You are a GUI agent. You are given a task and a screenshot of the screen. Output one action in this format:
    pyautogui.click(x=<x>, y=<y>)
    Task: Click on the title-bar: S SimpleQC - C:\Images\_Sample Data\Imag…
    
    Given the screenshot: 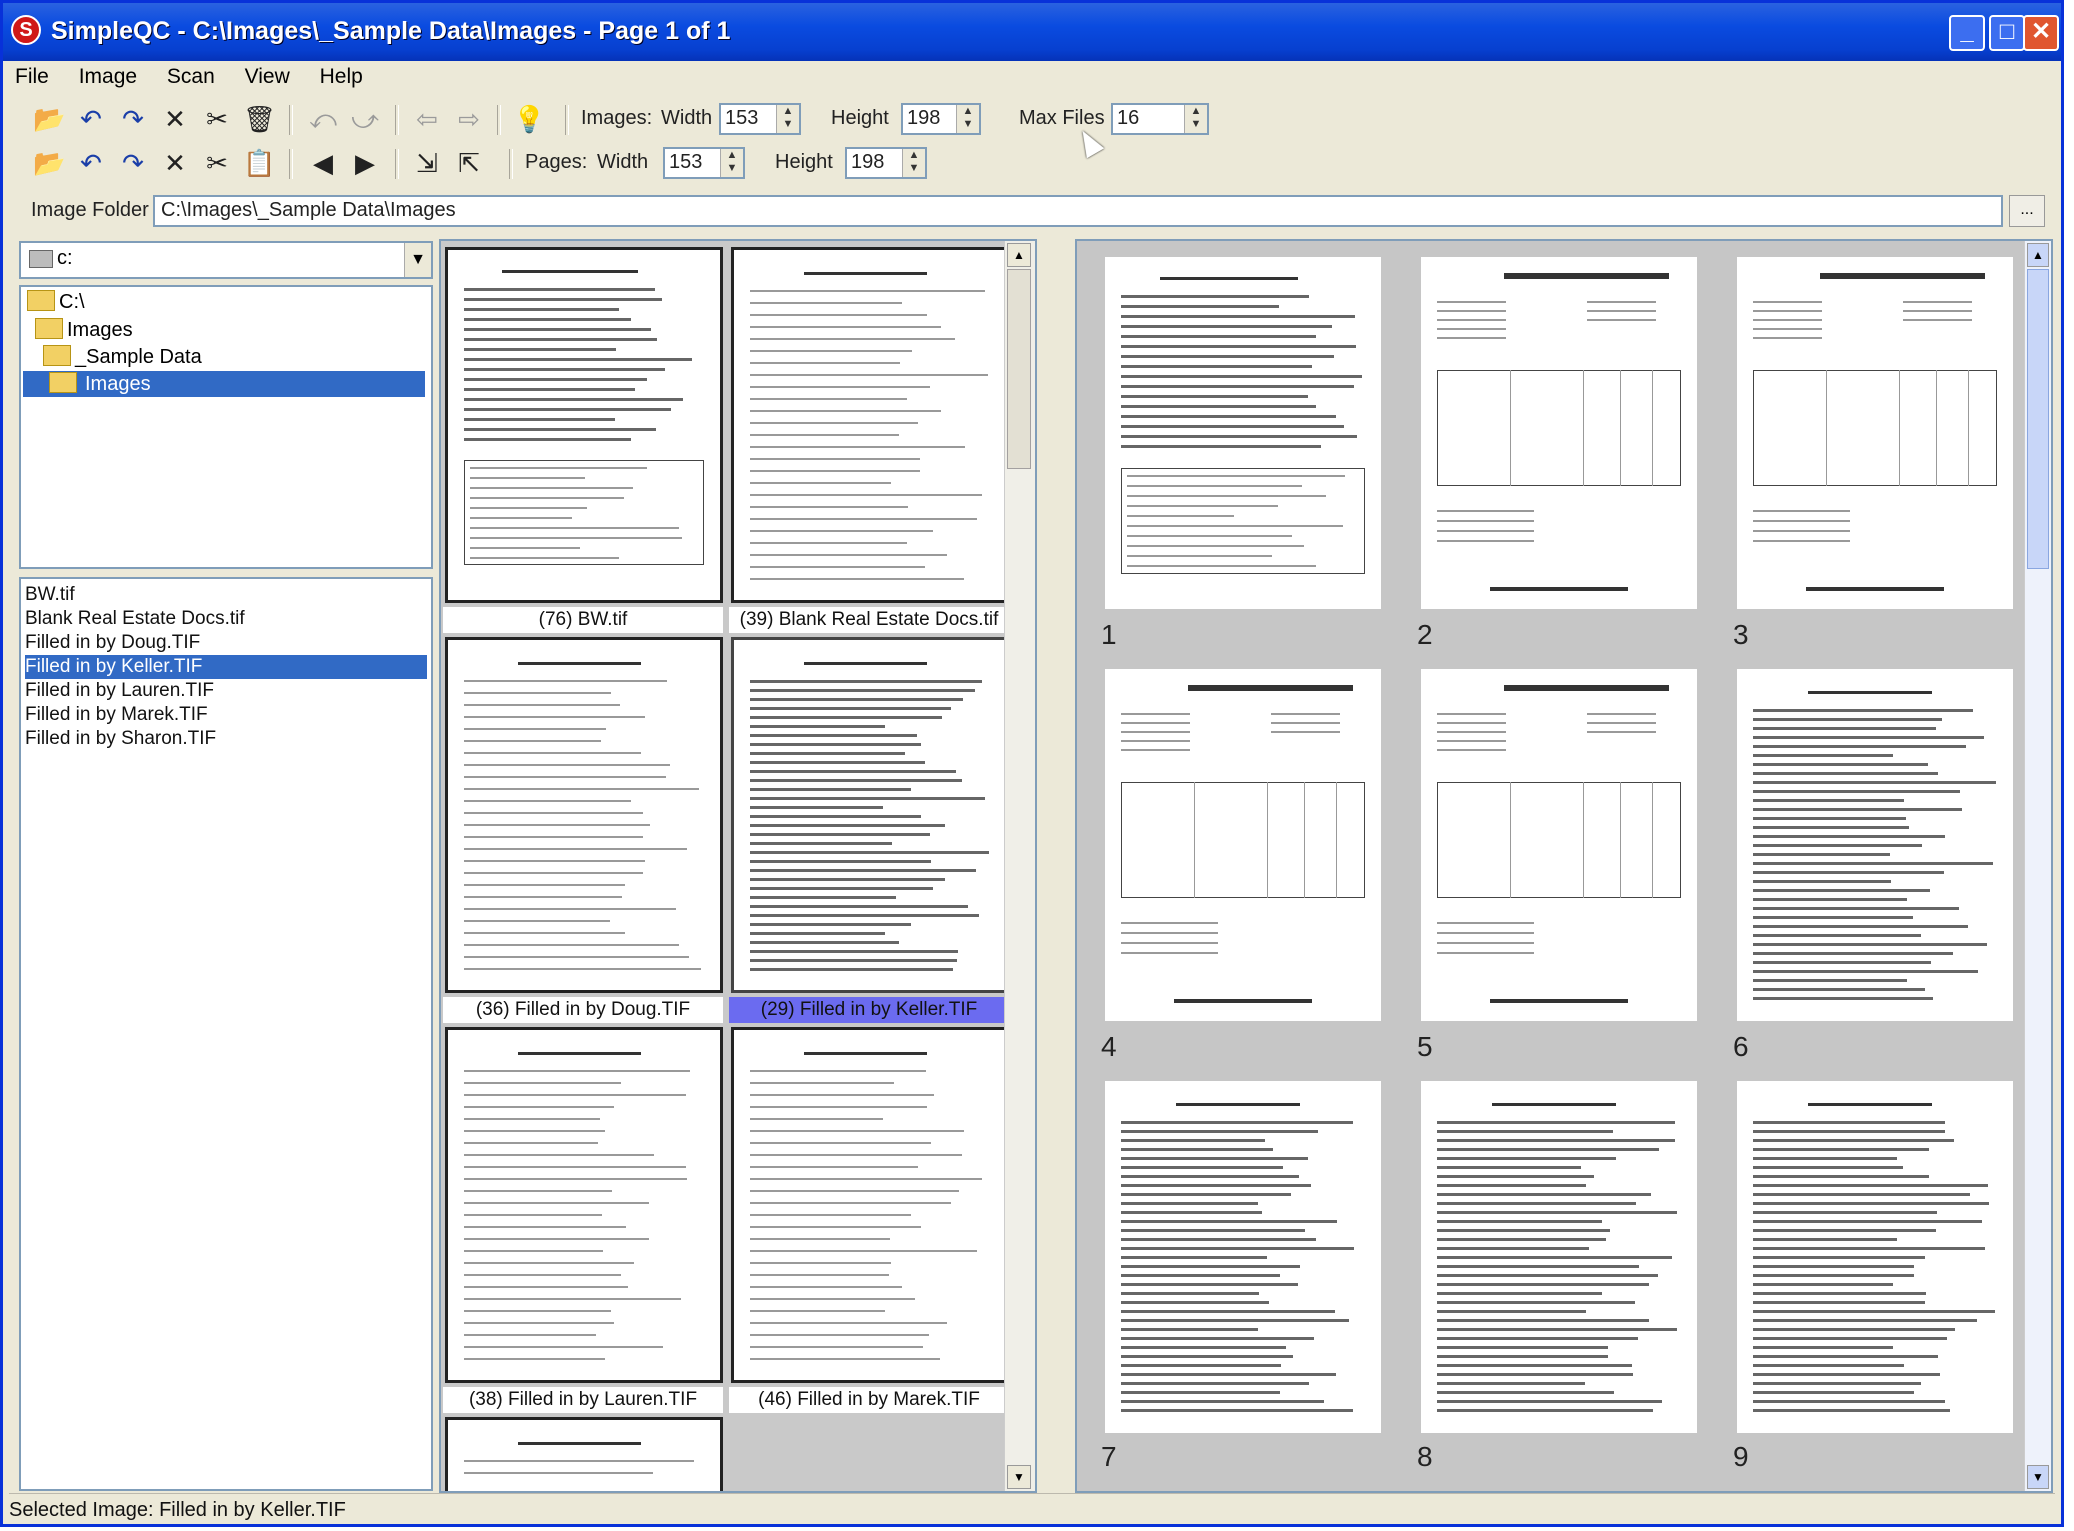 What is the action you would take?
    pyautogui.click(x=1032, y=32)
    